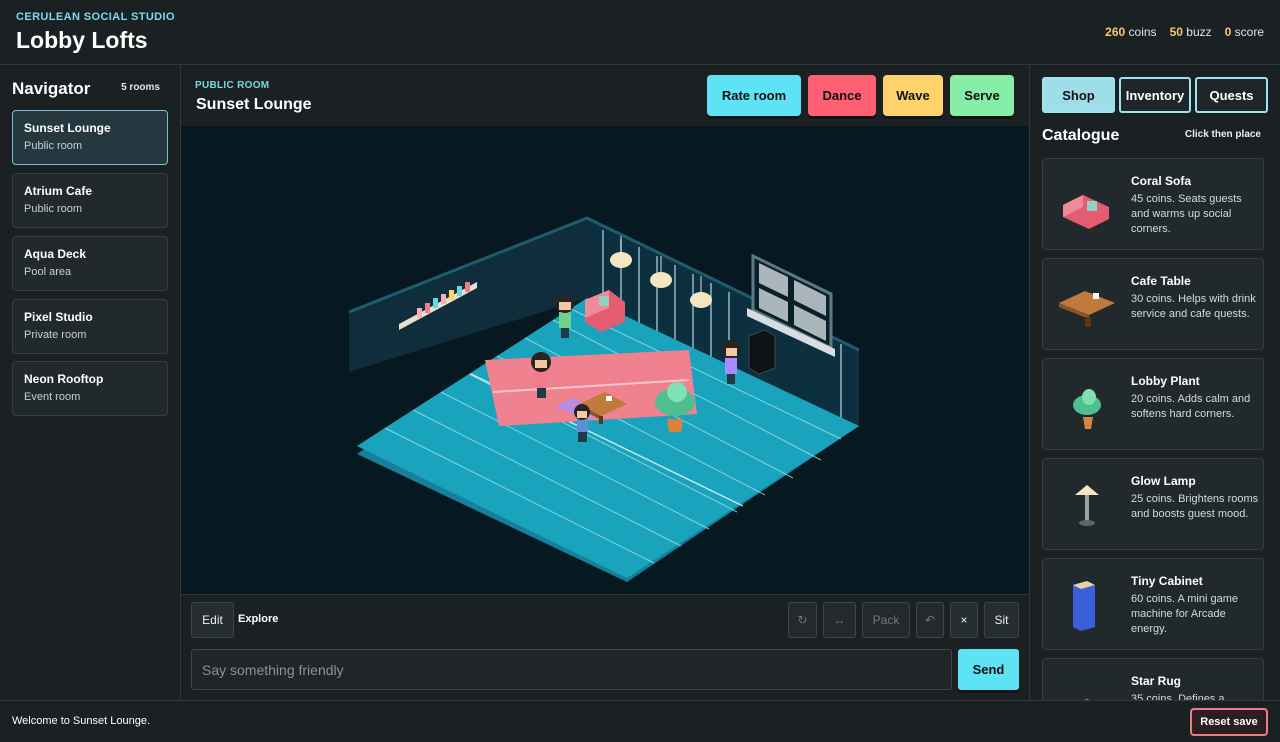  Describe the element at coordinates (1001, 620) in the screenshot. I see `sit-button: Sit` at that location.